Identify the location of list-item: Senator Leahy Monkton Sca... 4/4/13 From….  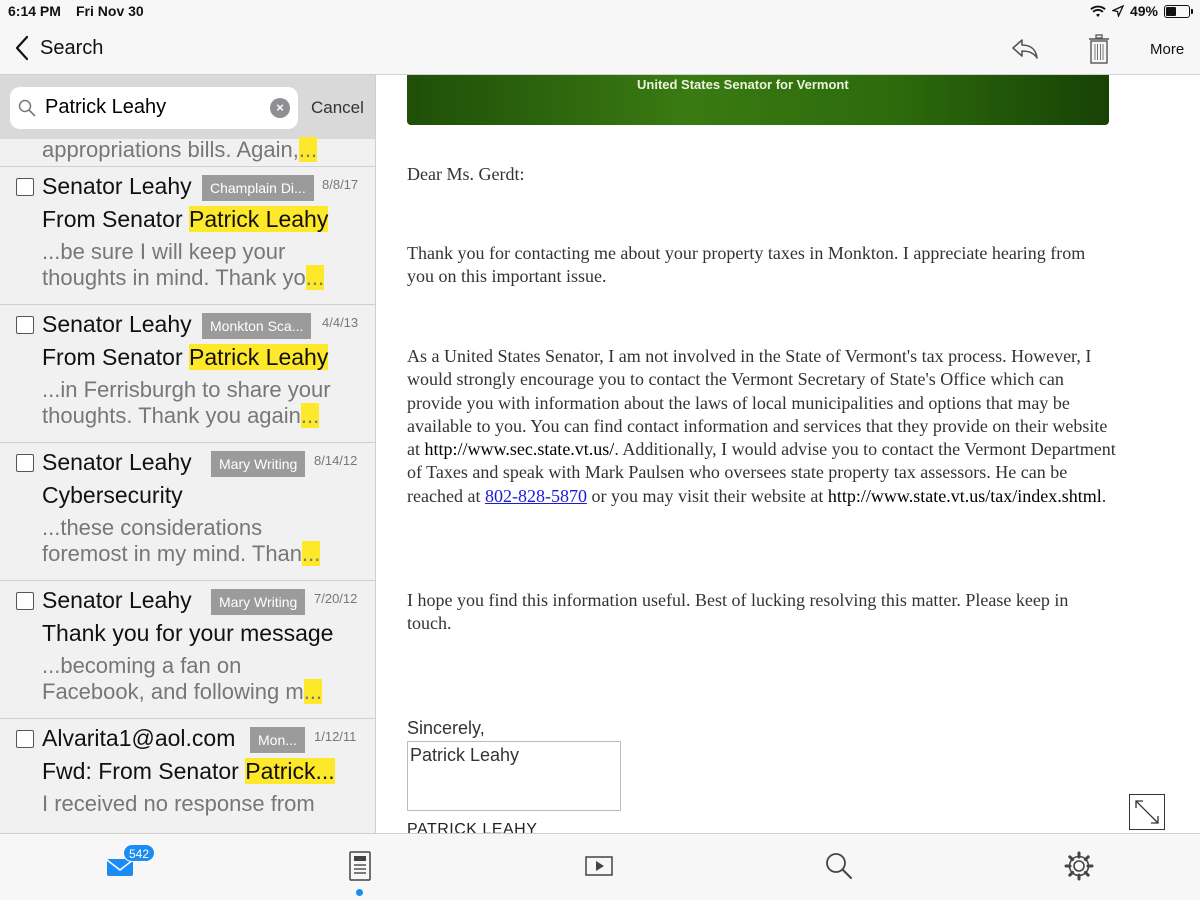
(187, 374).